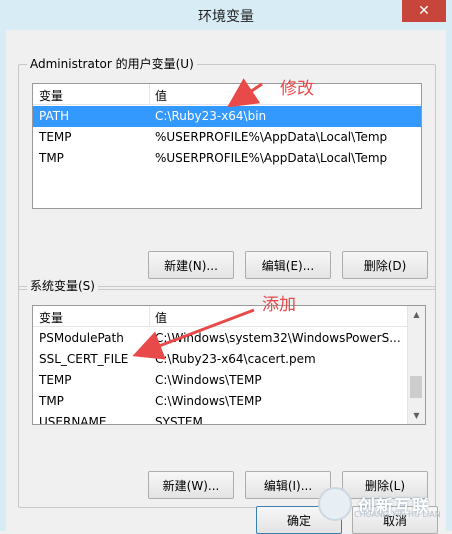 The height and width of the screenshot is (534, 452). I want to click on modify-arrow, so click(245, 93).